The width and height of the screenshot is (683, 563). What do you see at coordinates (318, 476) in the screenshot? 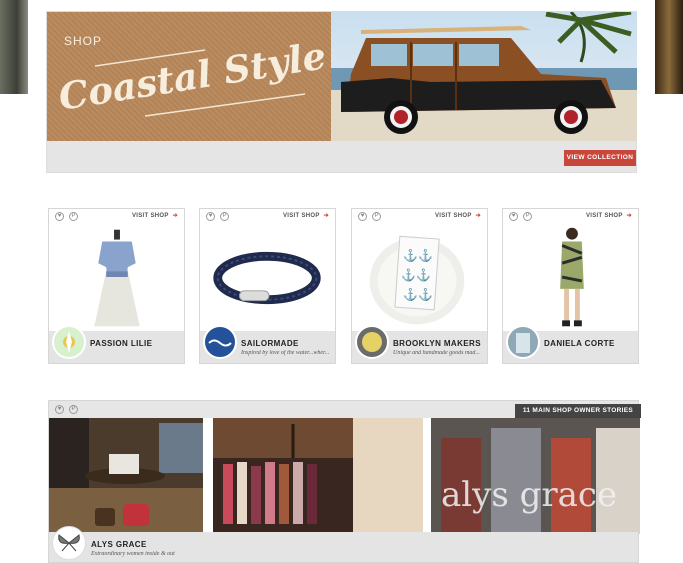
I see `story-photo-racks` at bounding box center [318, 476].